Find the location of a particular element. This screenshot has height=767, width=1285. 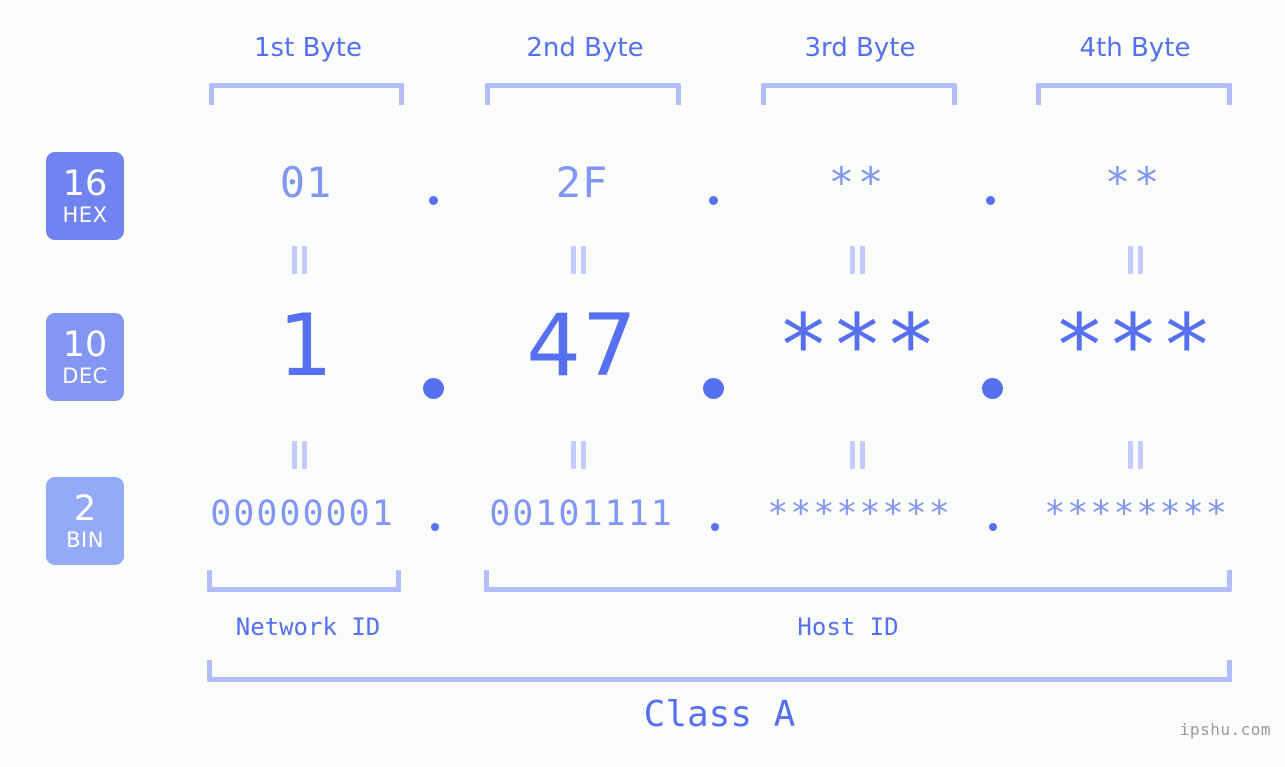

dec-byte-4: *** is located at coordinates (1134, 346).